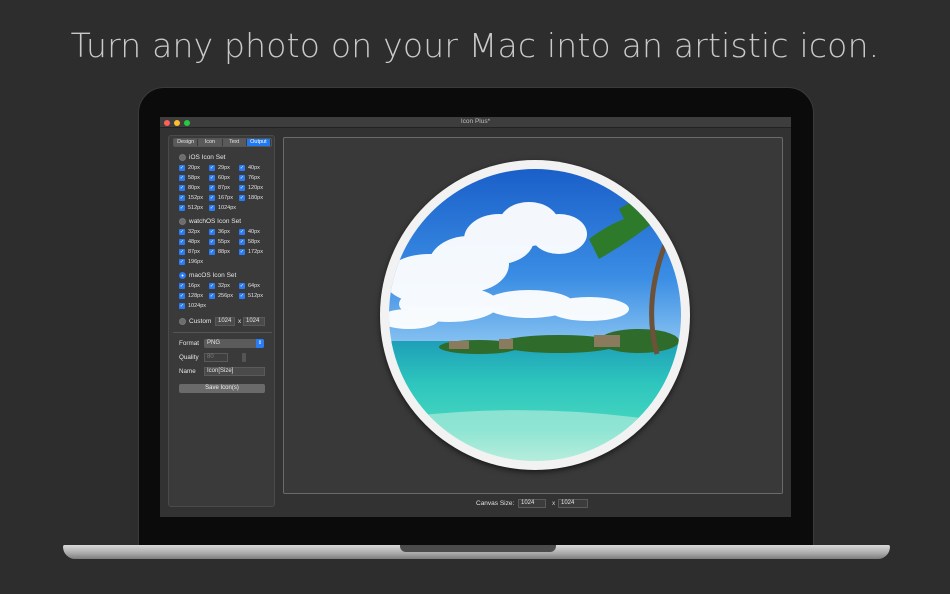  Describe the element at coordinates (221, 296) in the screenshot. I see `macos-size-checkbox: ✓ 256px` at that location.